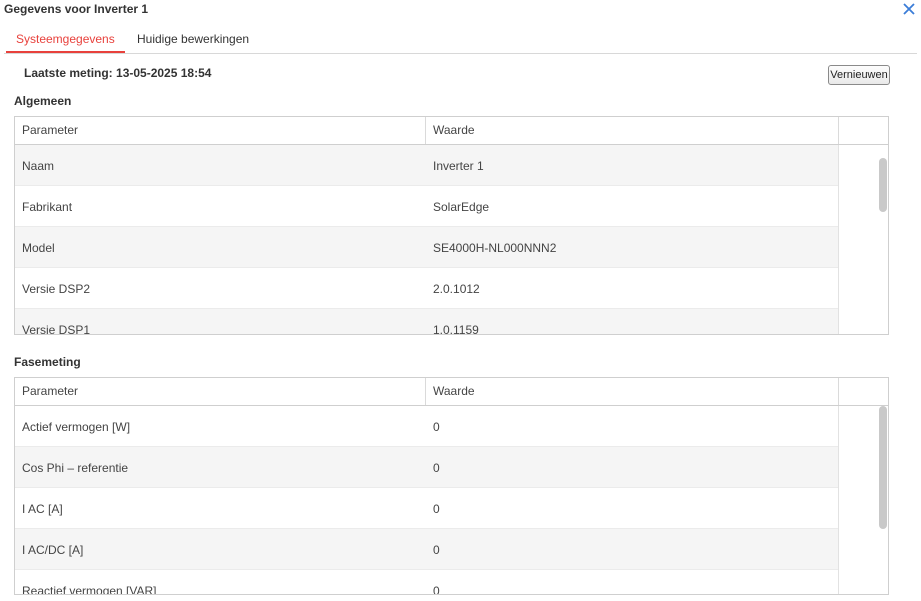 The width and height of the screenshot is (921, 601). I want to click on table-row: Naam Inverter 1, so click(427, 165).